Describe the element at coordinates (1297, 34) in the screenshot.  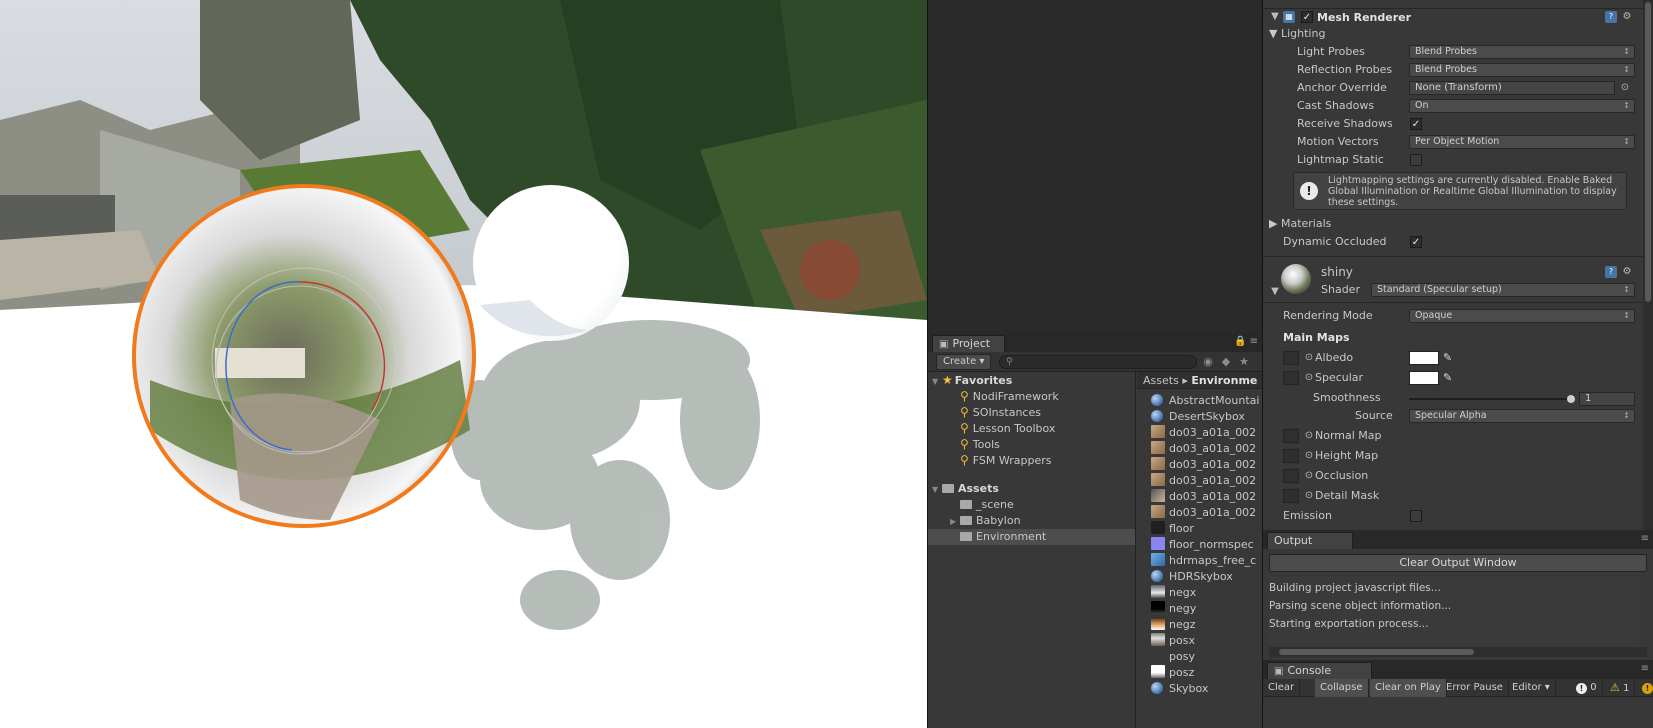
I see `lighting-foldout: ▼ Lighting` at that location.